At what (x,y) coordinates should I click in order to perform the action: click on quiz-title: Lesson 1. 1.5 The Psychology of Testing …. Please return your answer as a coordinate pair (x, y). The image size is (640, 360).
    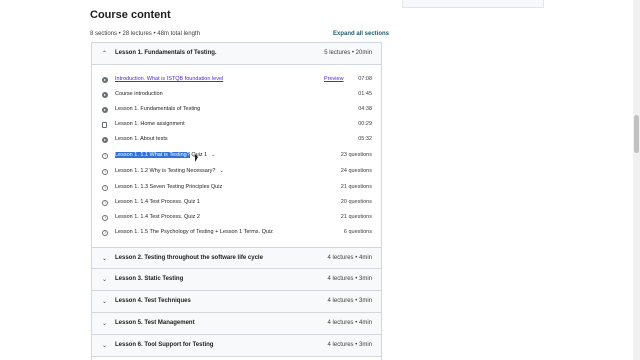
    Looking at the image, I should click on (194, 232).